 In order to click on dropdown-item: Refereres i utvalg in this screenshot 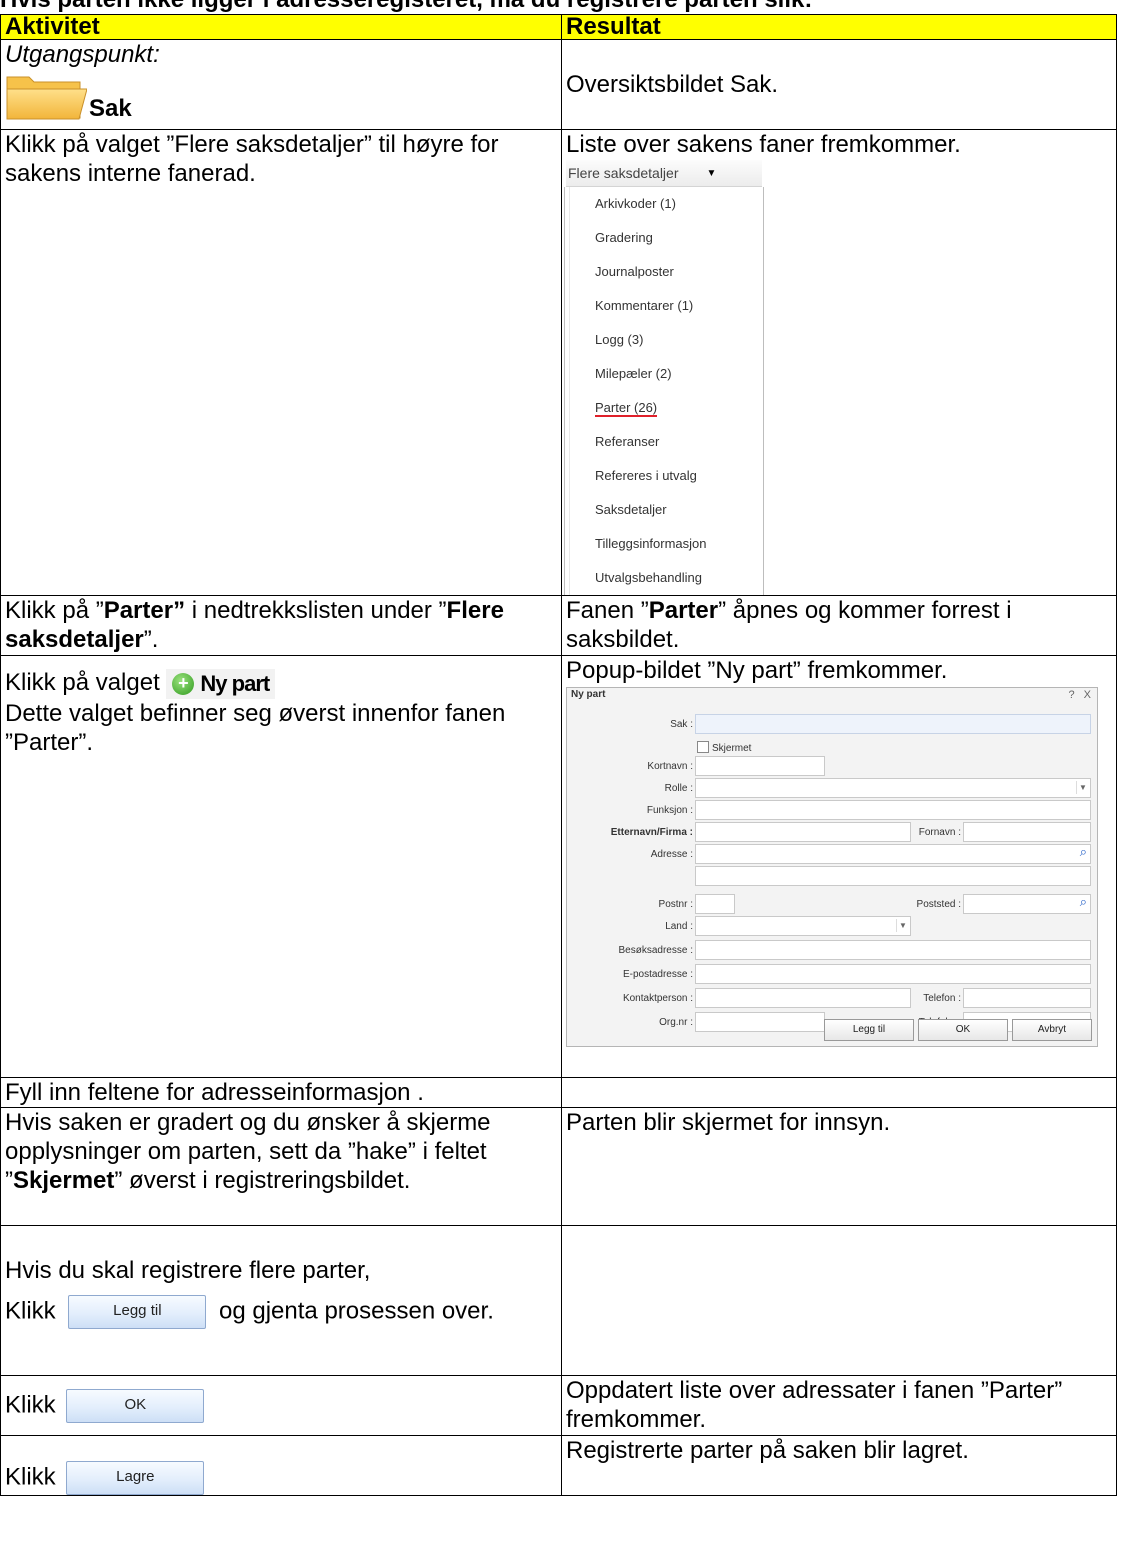, I will do `click(666, 476)`.